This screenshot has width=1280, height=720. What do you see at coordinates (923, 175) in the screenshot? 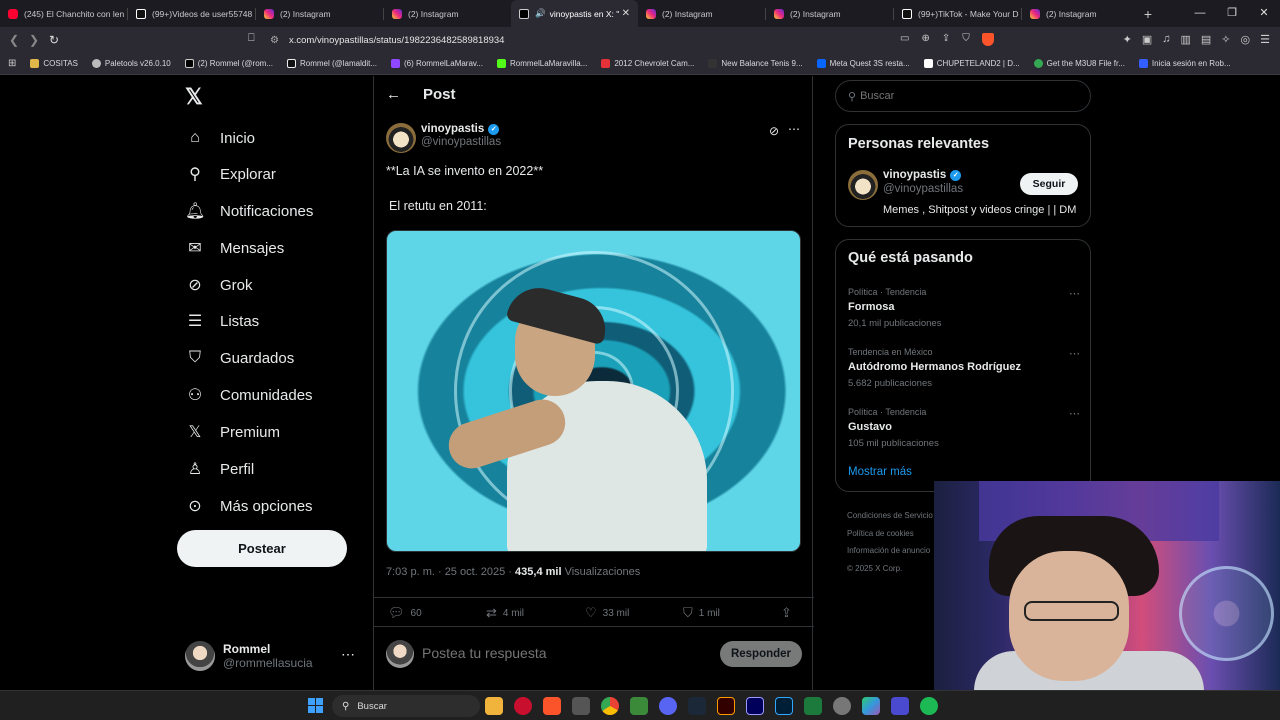
I see `relevant-name: vinoypastis ✓` at bounding box center [923, 175].